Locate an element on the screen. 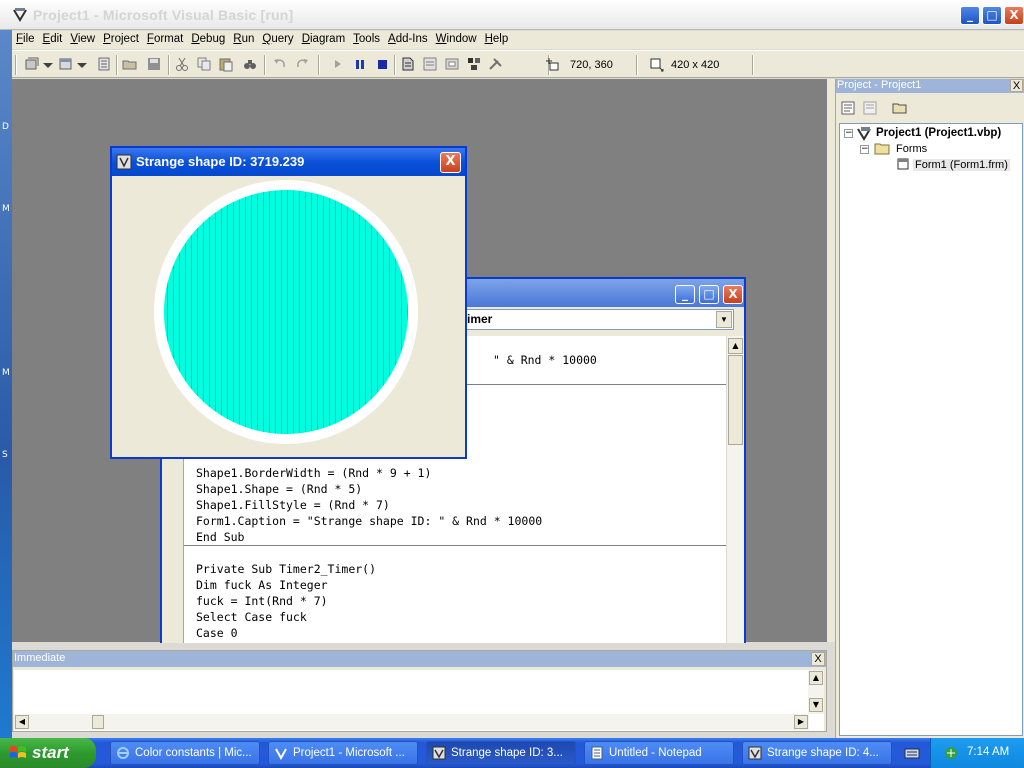 The image size is (1024, 768). position-readout: 720, 360 is located at coordinates (591, 65).